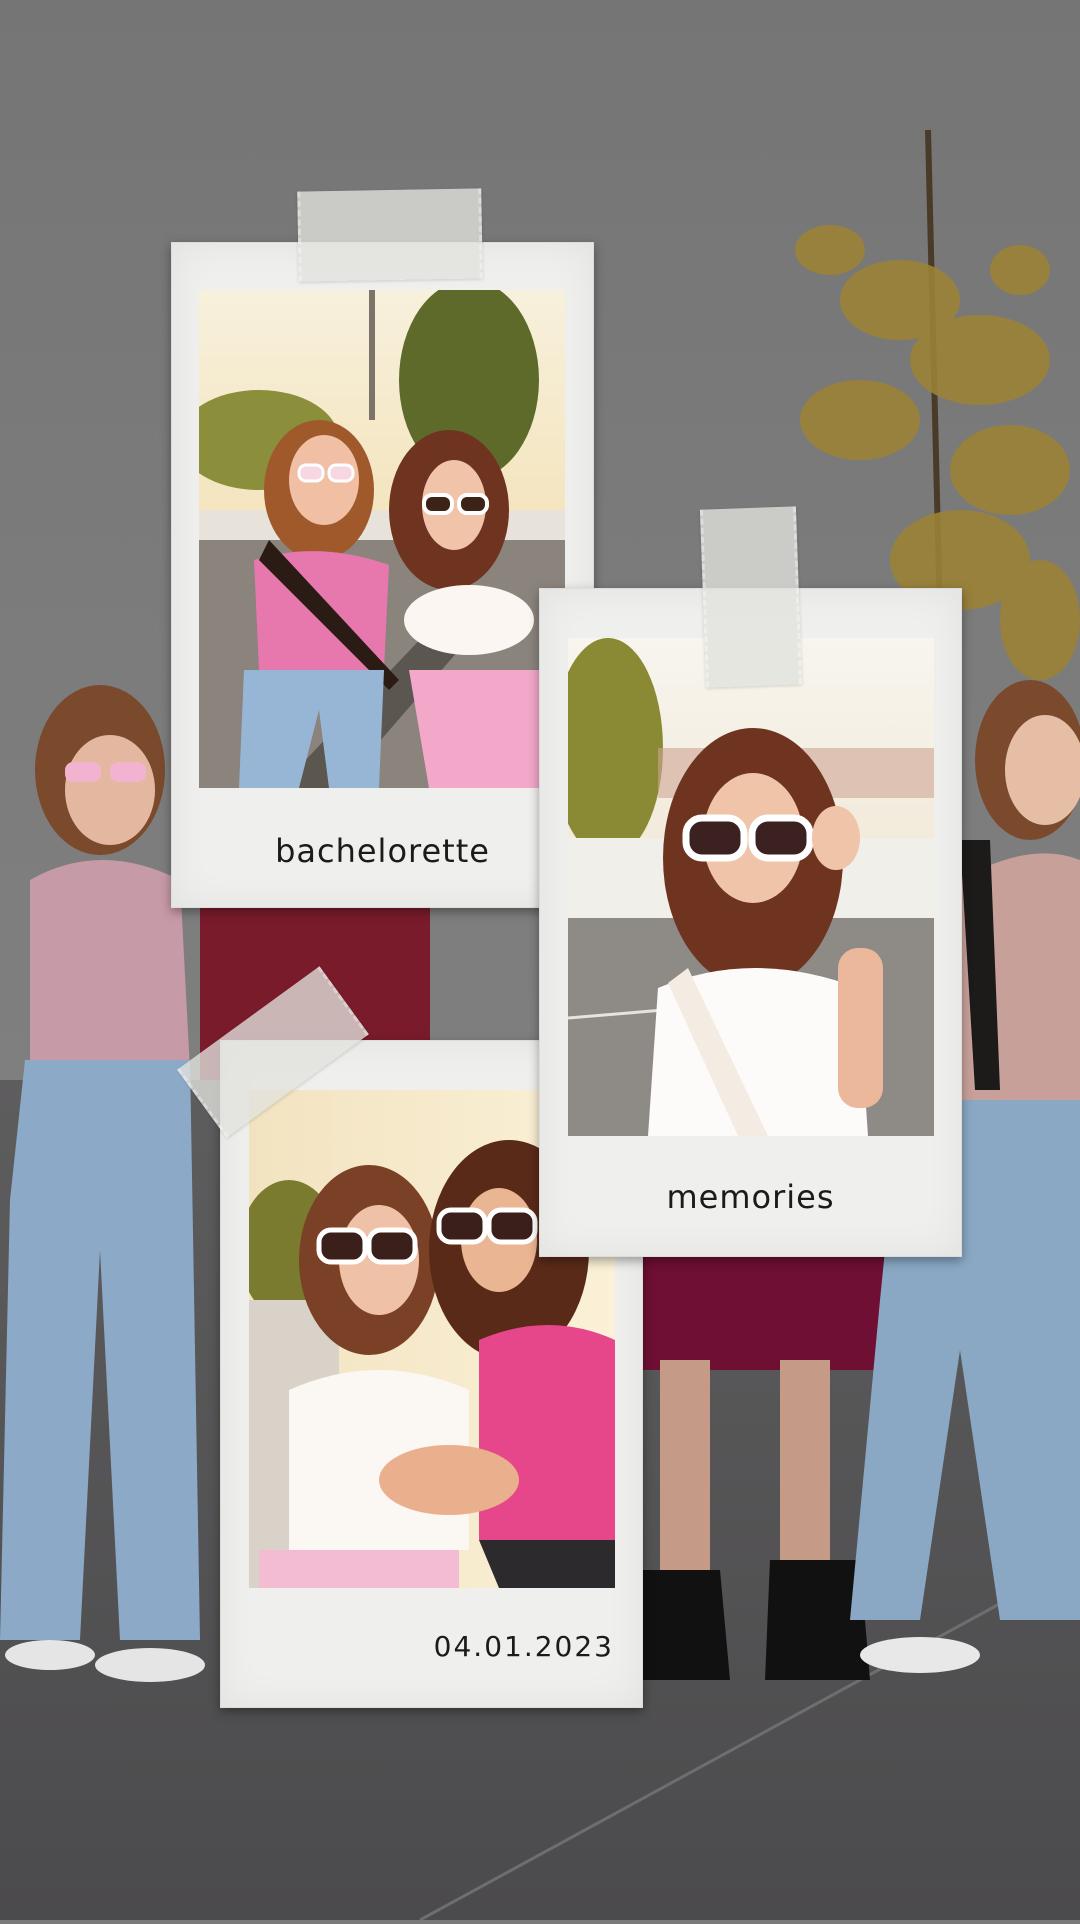  Describe the element at coordinates (751, 597) in the screenshot. I see `tape-strip-right` at that location.